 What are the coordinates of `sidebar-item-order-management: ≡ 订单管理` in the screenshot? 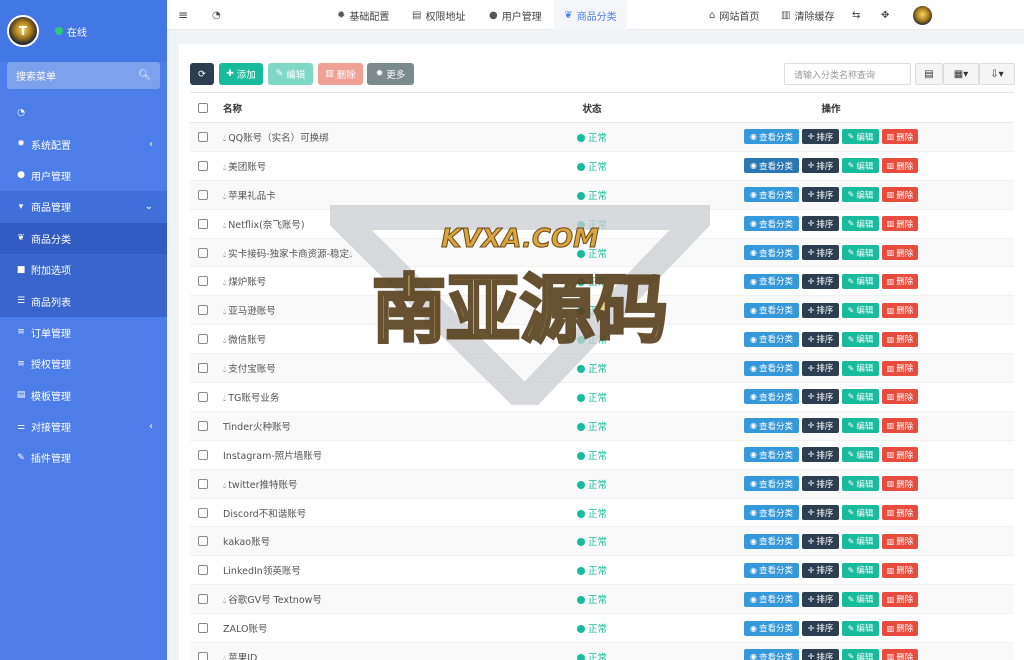 It's located at (83, 332).